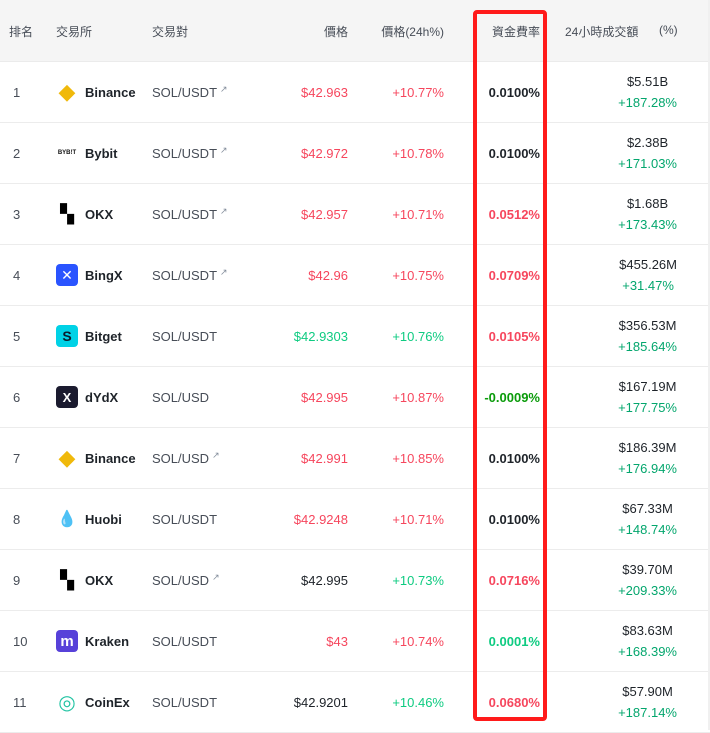  Describe the element at coordinates (89, 275) in the screenshot. I see `exchange-cell: ✕ BingX` at that location.